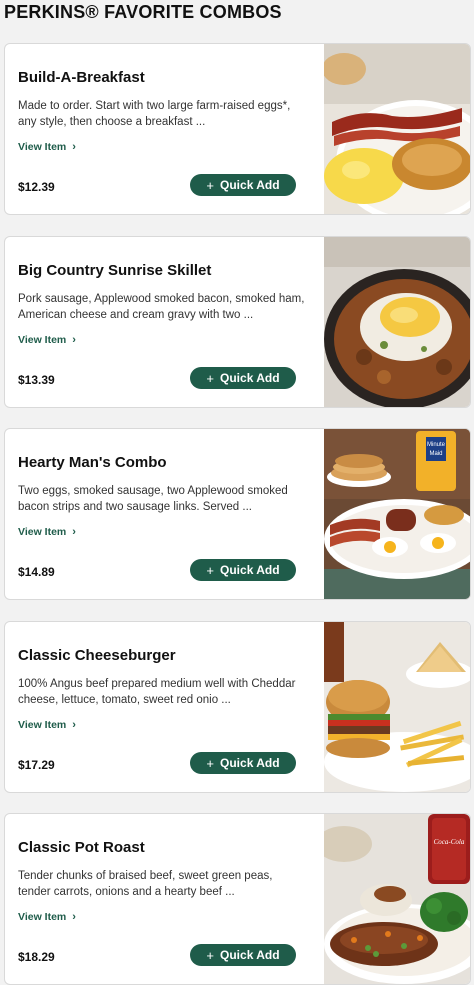 This screenshot has width=474, height=985. I want to click on item-name: Classic Pot Roast, so click(81, 847).